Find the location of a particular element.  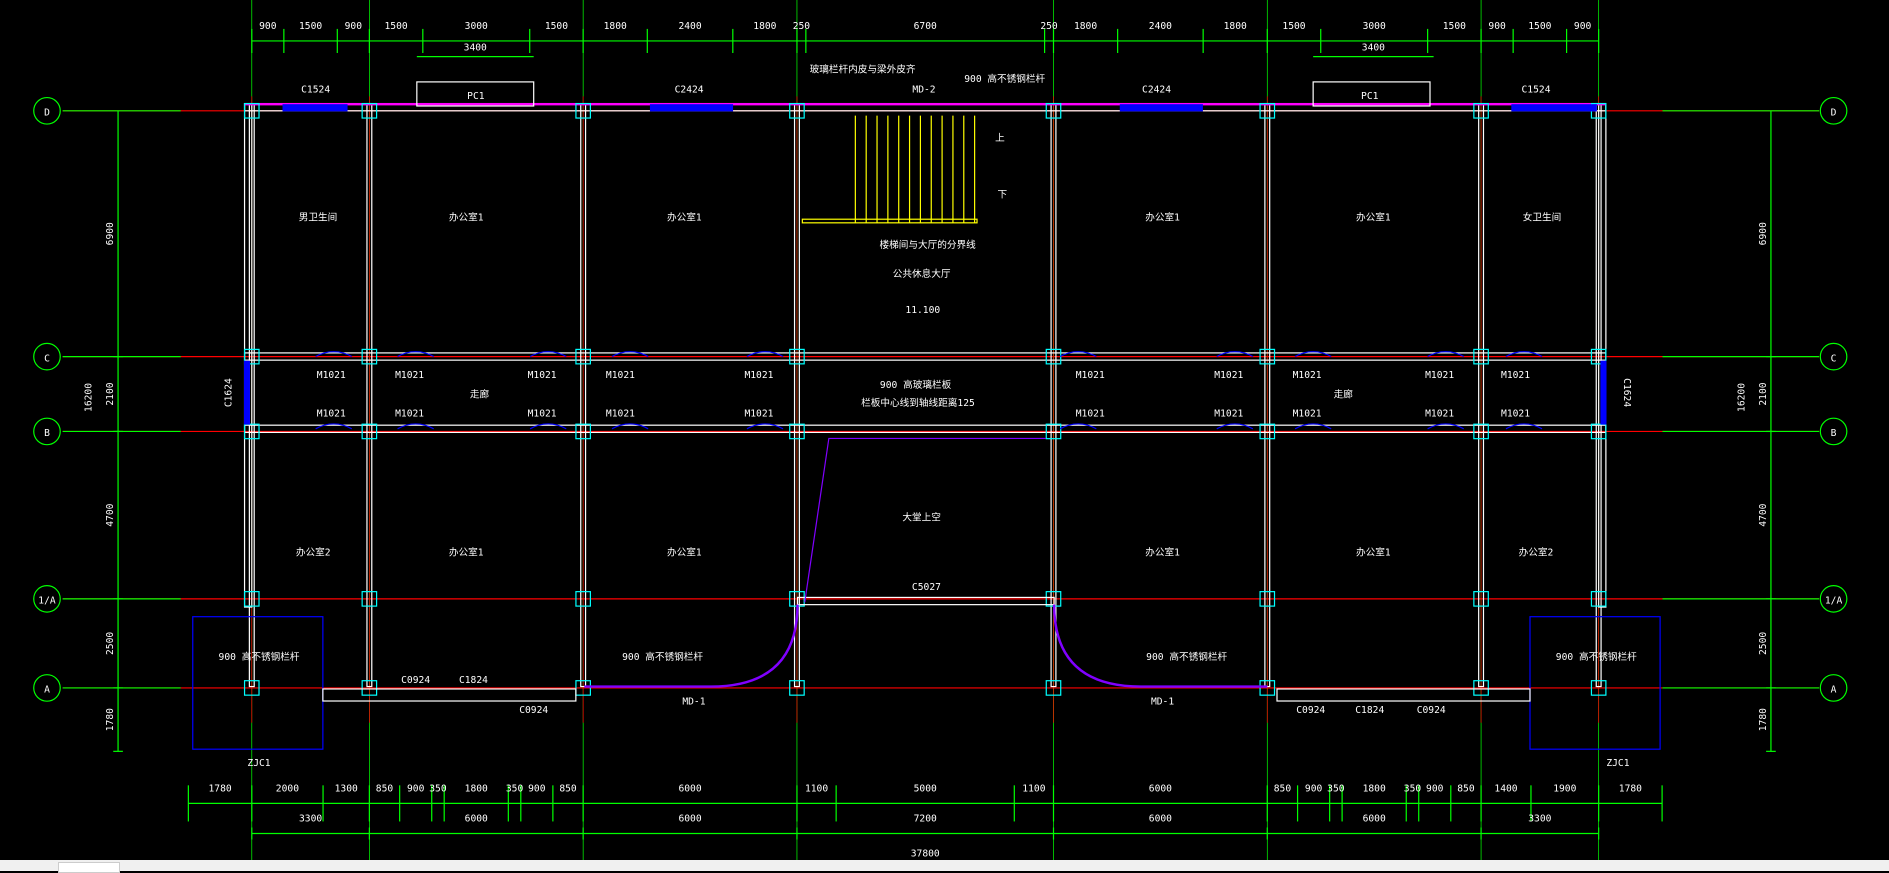

dimension-text: 5000 is located at coordinates (925, 788).